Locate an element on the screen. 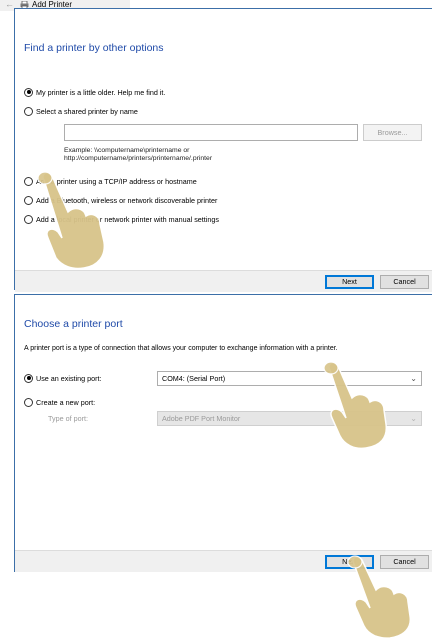 Image resolution: width=432 pixels, height=639 pixels. option-create-new-port: Create a new port: is located at coordinates (59, 402).